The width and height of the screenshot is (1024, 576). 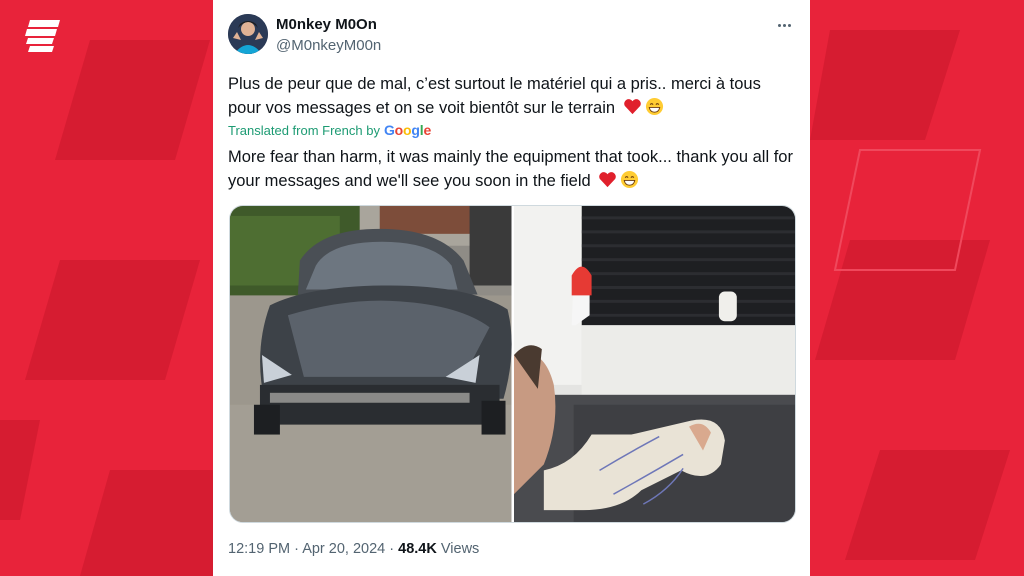 What do you see at coordinates (42, 36) in the screenshot?
I see `brand-logo-icon` at bounding box center [42, 36].